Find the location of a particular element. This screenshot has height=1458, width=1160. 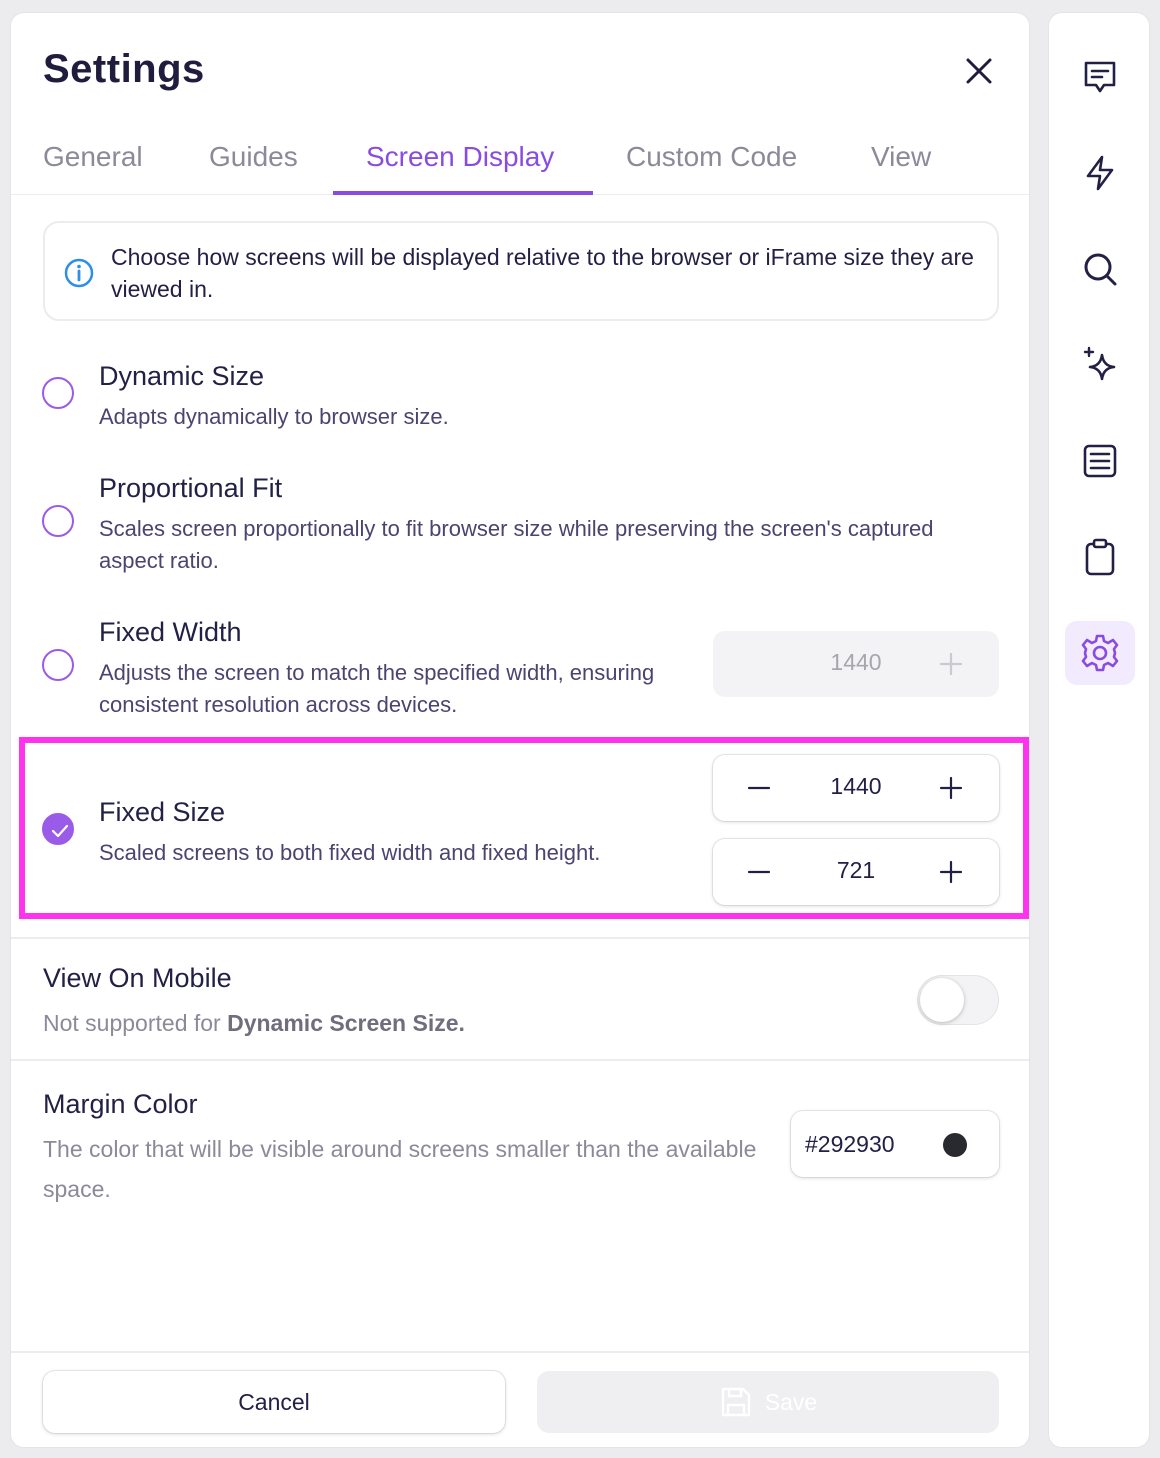

lightning-icon is located at coordinates (1100, 173).